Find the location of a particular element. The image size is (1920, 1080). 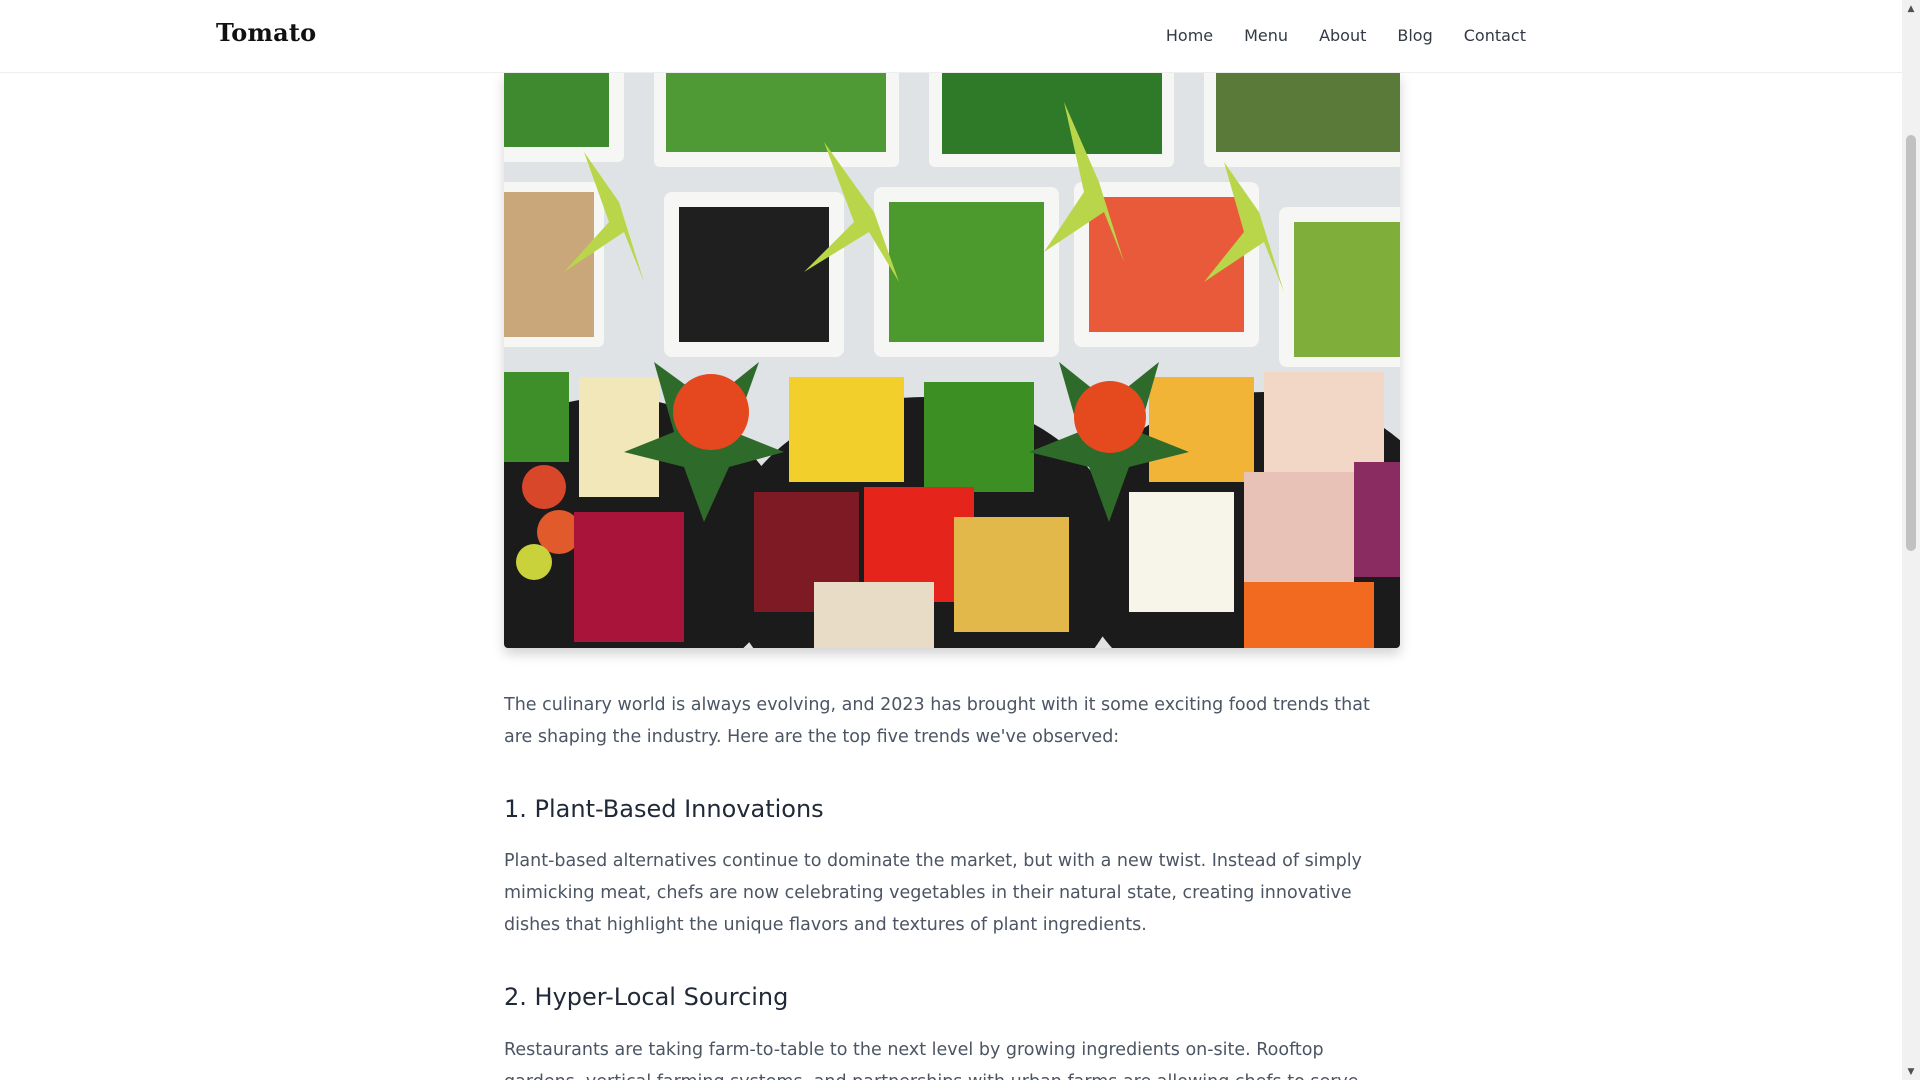

scroll-down-arrow-icon: ▼ is located at coordinates (1911, 1071).